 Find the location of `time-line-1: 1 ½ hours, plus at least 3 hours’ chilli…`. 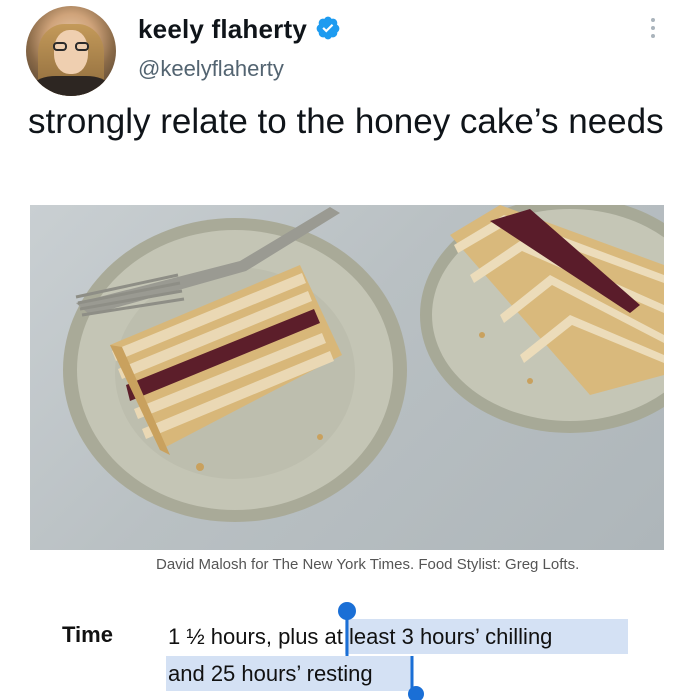

time-line-1: 1 ½ hours, plus at least 3 hours’ chilli… is located at coordinates (418, 636).